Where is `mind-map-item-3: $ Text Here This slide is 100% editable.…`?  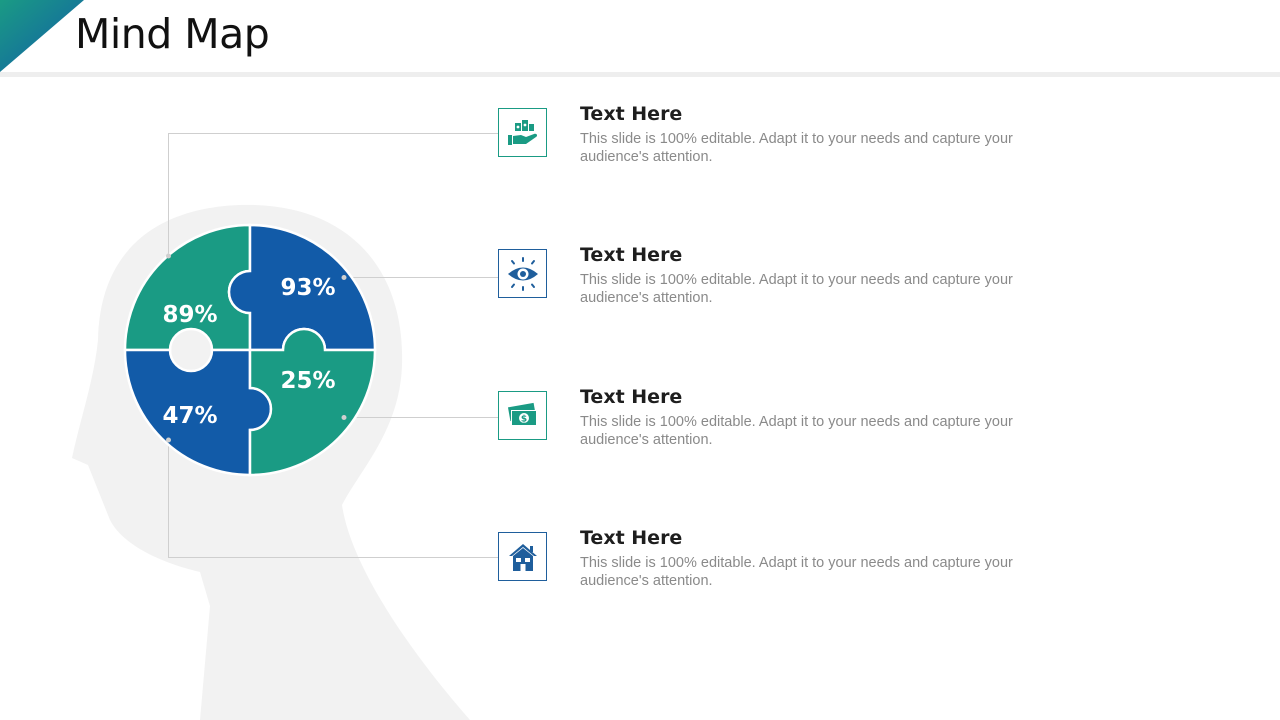
mind-map-item-3: $ Text Here This slide is 100% editable.… is located at coordinates (778, 417).